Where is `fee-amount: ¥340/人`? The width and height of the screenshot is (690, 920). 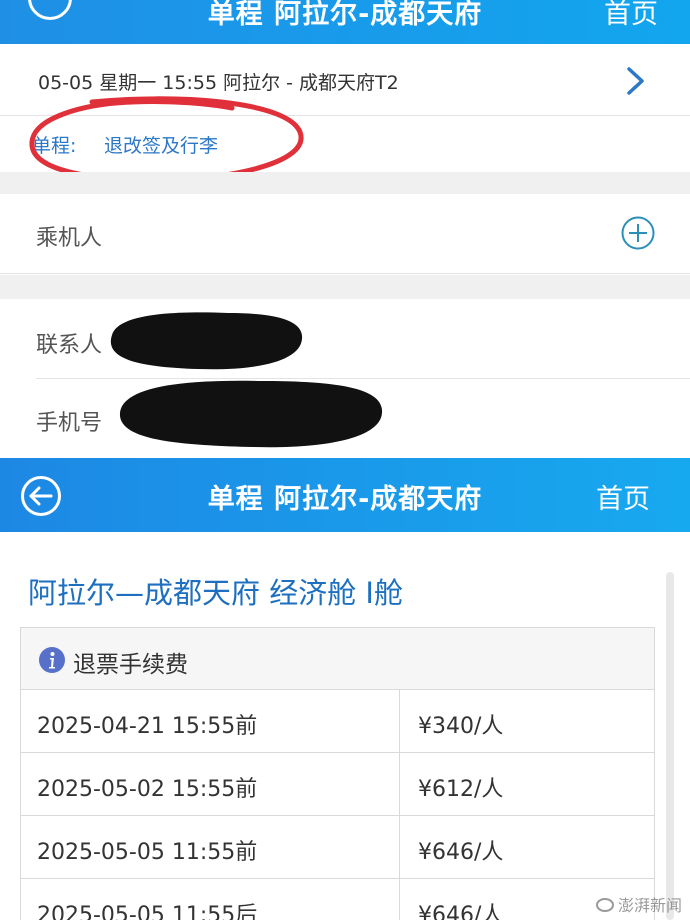 fee-amount: ¥340/人 is located at coordinates (461, 726).